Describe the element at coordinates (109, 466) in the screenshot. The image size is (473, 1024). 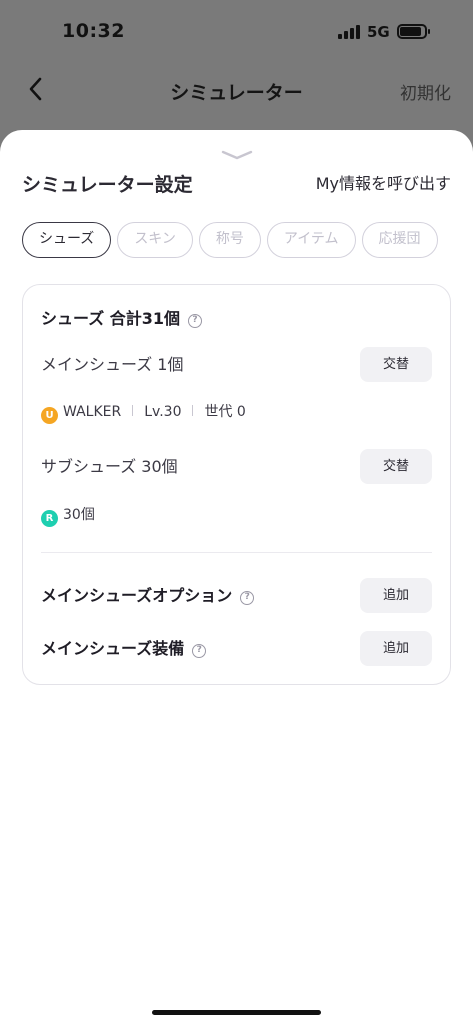
I see `sub-shoes-label: サブシューズ 30個` at that location.